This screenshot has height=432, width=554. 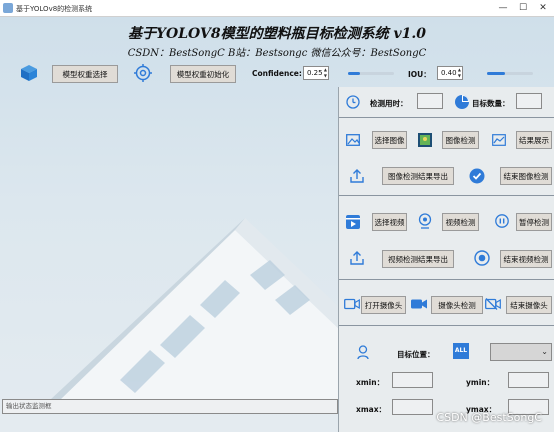 I want to click on app-icon, so click(x=8, y=8).